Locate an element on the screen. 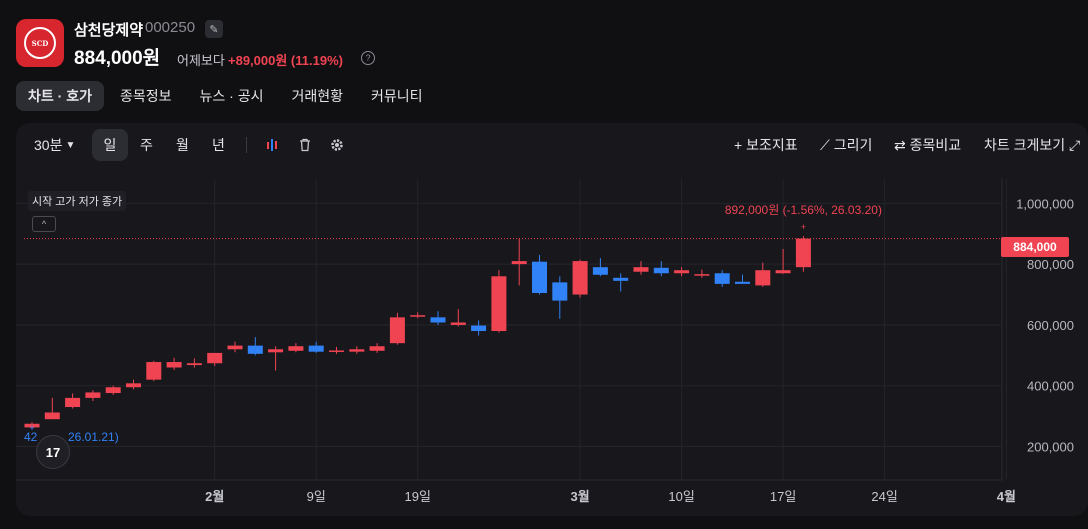 This screenshot has width=1088, height=529. period-day: 일 is located at coordinates (110, 145).